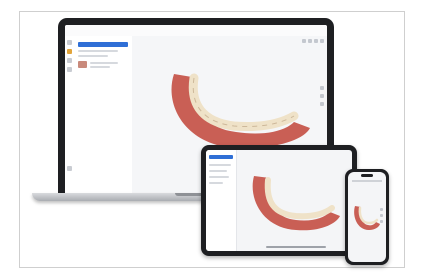 The width and height of the screenshot is (421, 277). I want to click on view-side-tools, so click(322, 96).